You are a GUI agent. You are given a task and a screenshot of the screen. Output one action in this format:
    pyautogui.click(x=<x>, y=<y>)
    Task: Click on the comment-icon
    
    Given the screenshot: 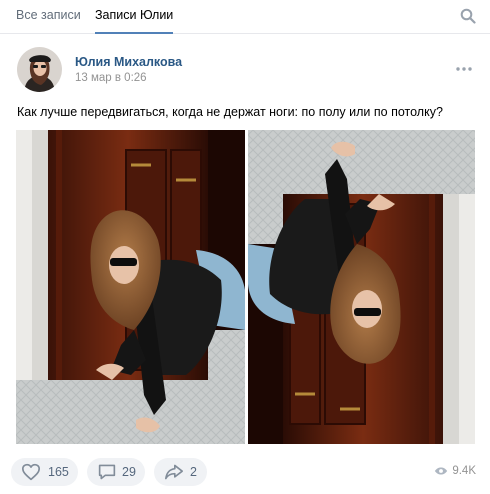 What is the action you would take?
    pyautogui.click(x=107, y=472)
    